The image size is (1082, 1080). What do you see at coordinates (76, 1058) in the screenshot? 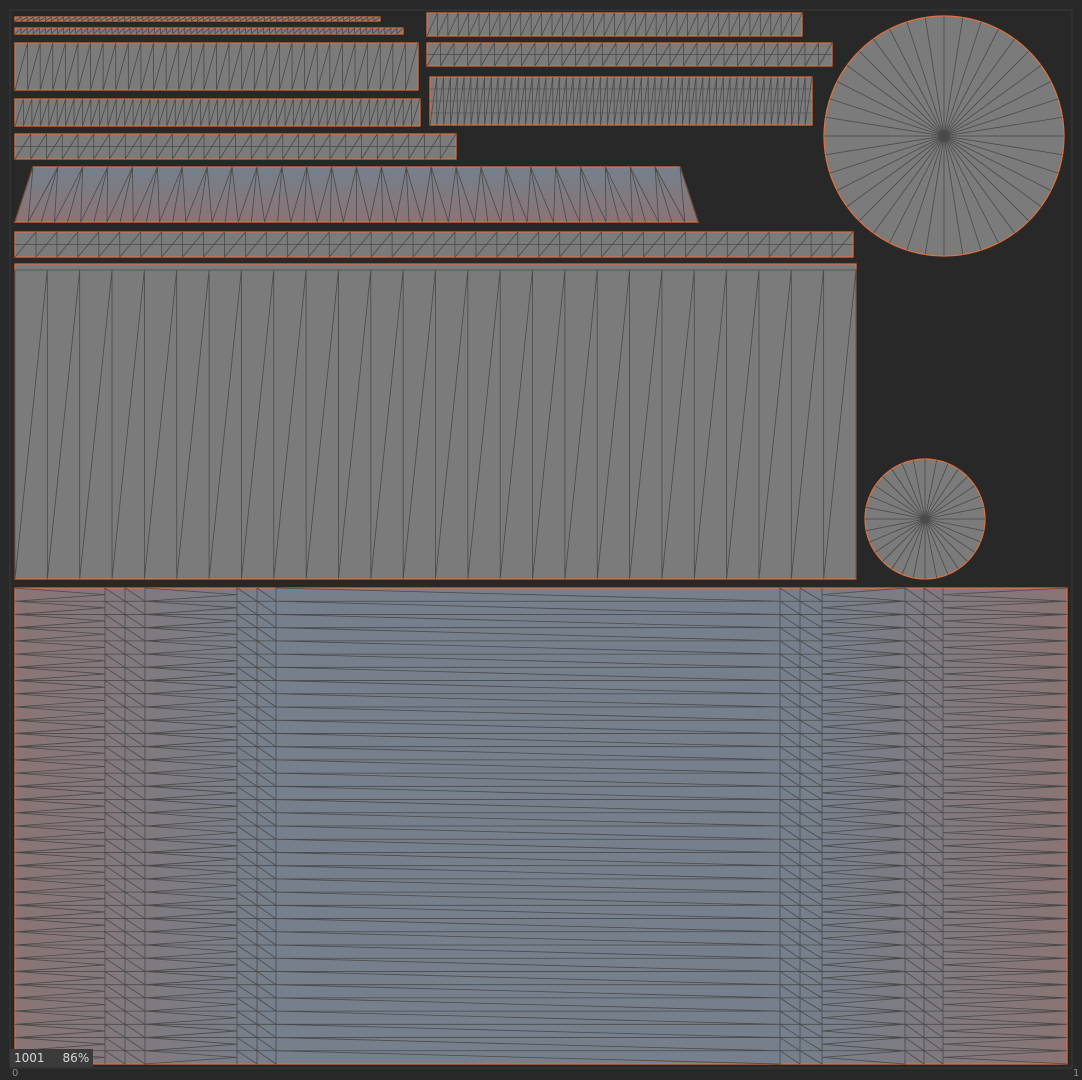
I see `zoom-level-label: 86%` at bounding box center [76, 1058].